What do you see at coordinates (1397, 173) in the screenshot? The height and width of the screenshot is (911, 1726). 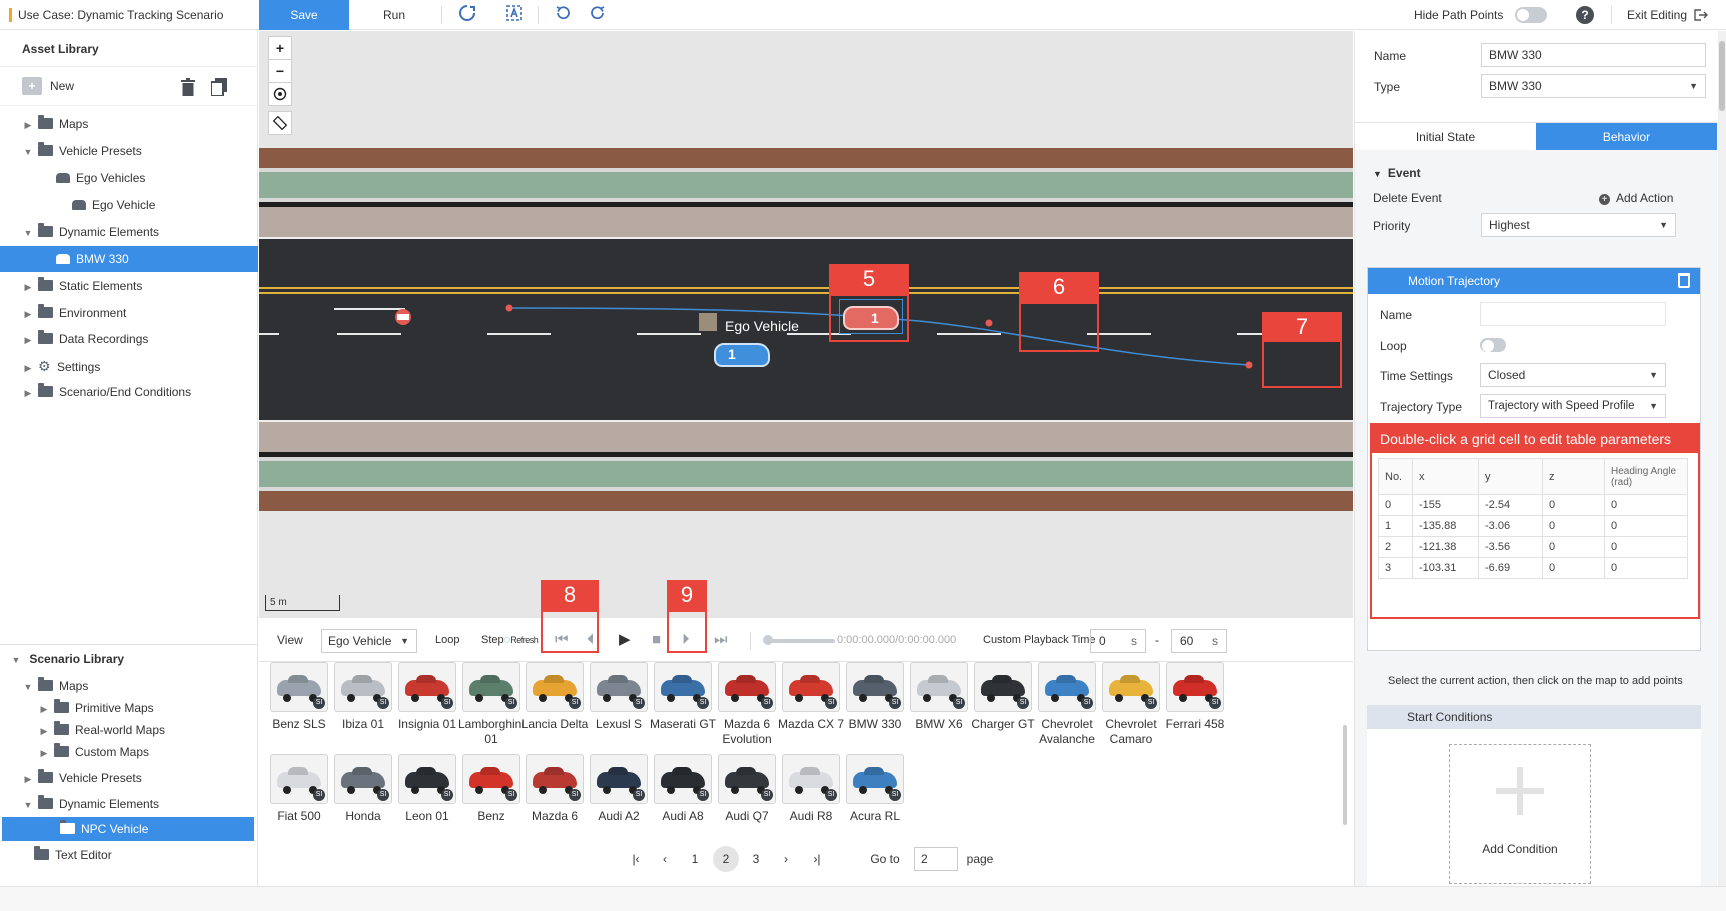 I see `event-header: ▼ Event` at bounding box center [1397, 173].